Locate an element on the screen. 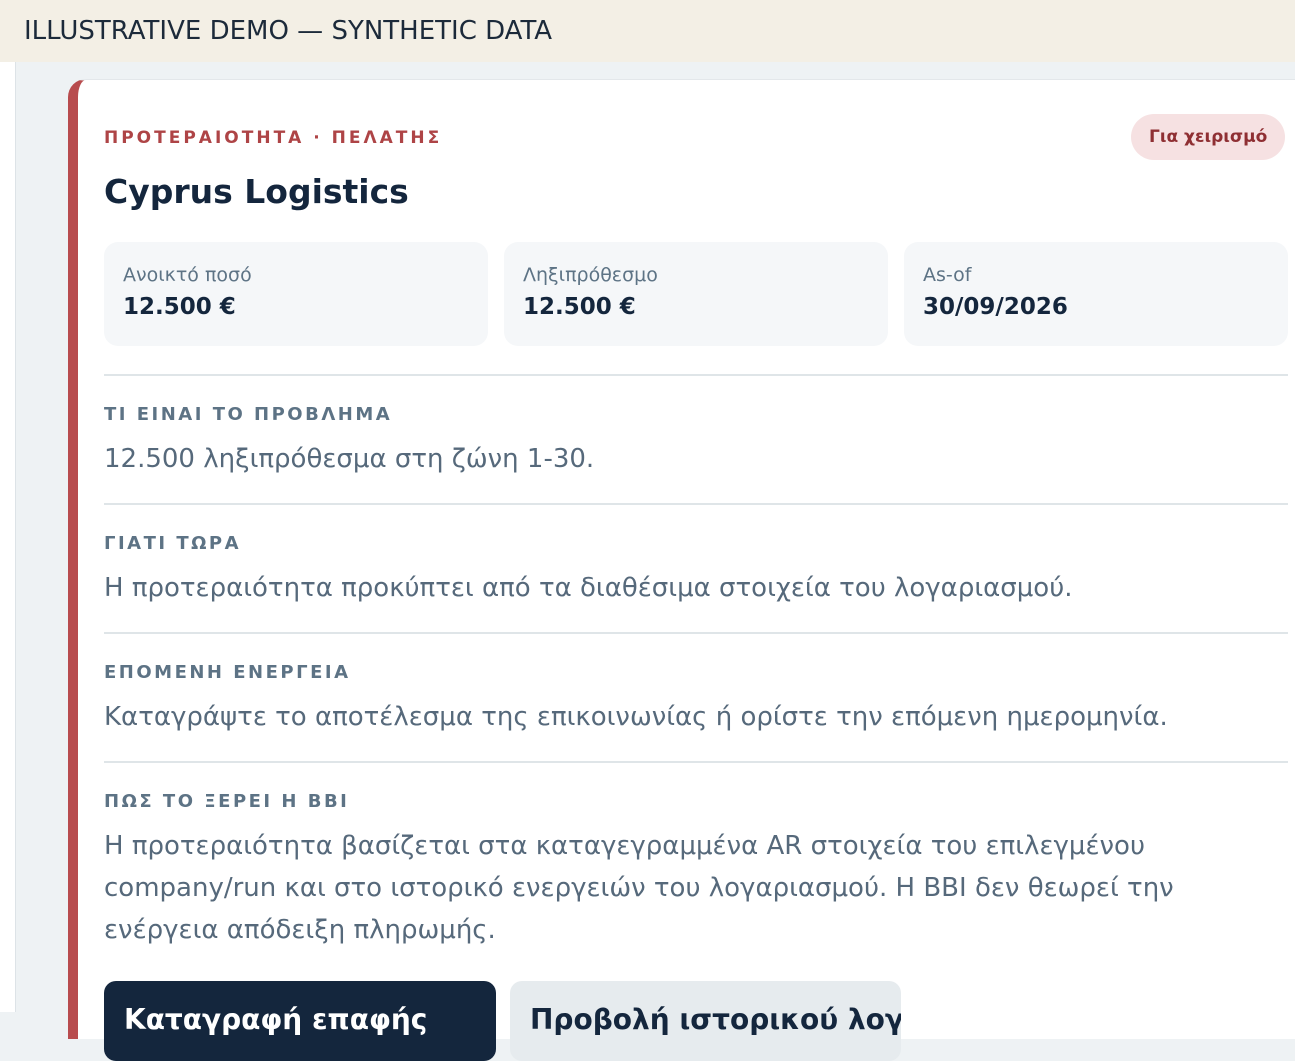 Image resolution: width=1295 pixels, height=1061 pixels. demo-banner: ILLUSTRATIVE DEMO — SYNTHETIC DATA is located at coordinates (647, 31).